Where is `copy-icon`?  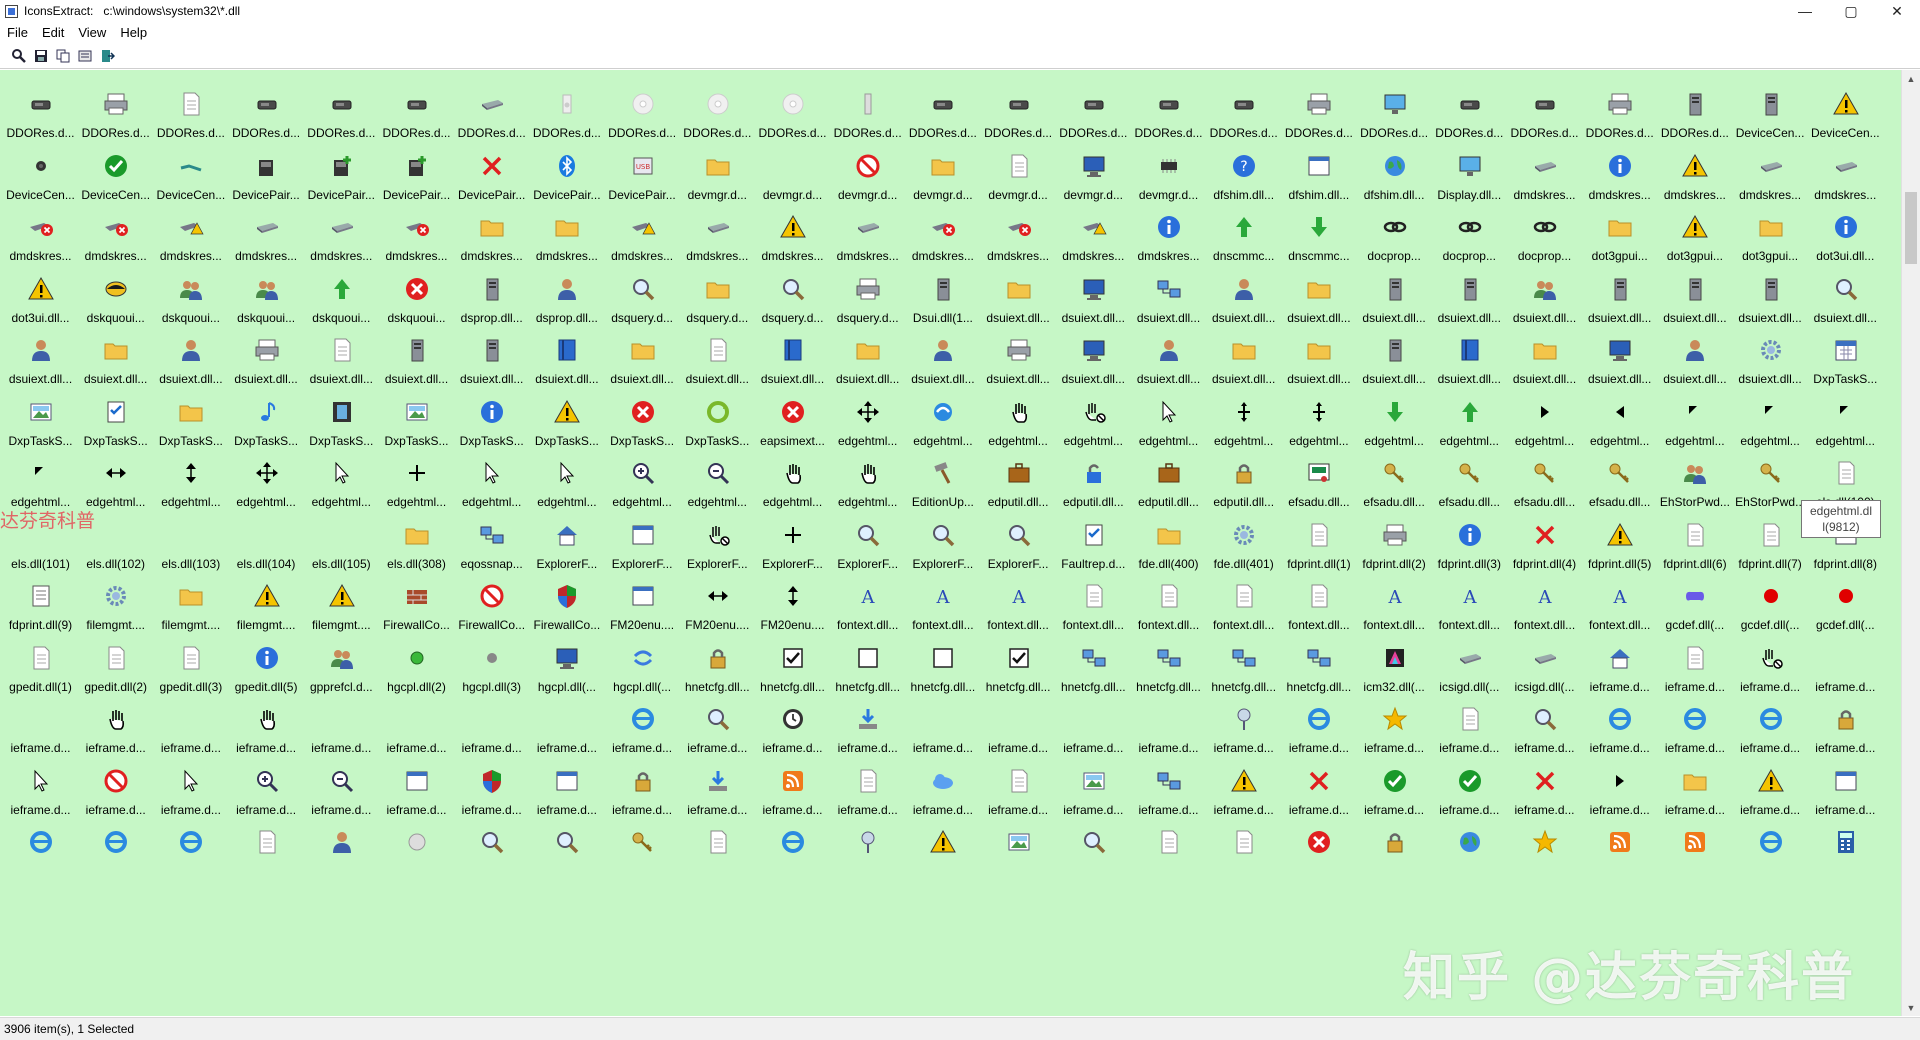
copy-icon is located at coordinates (63, 56).